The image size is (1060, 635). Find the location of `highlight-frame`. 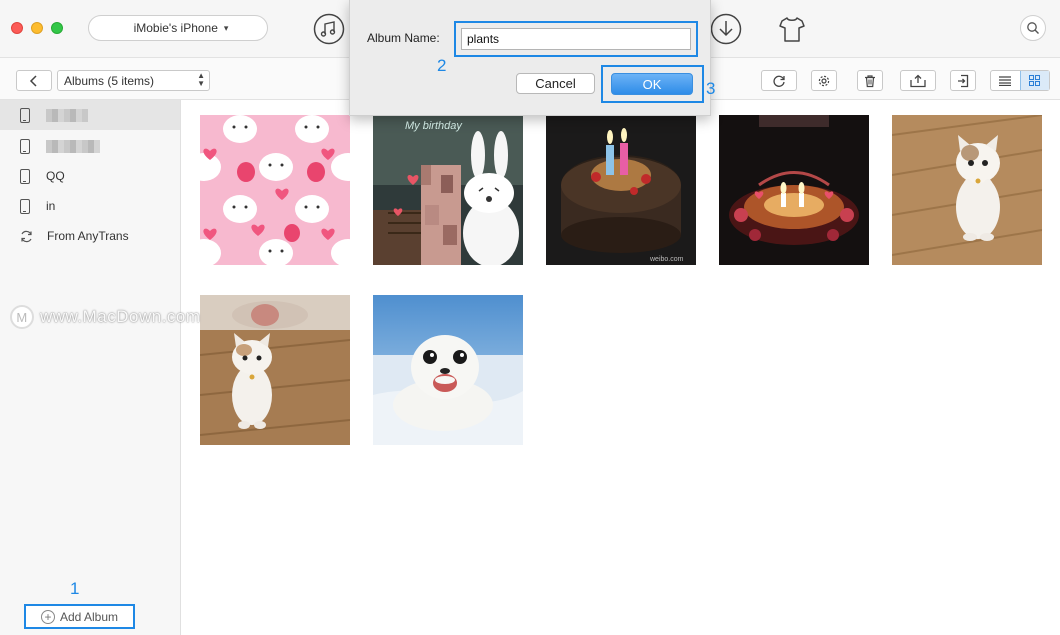

highlight-frame is located at coordinates (576, 39).